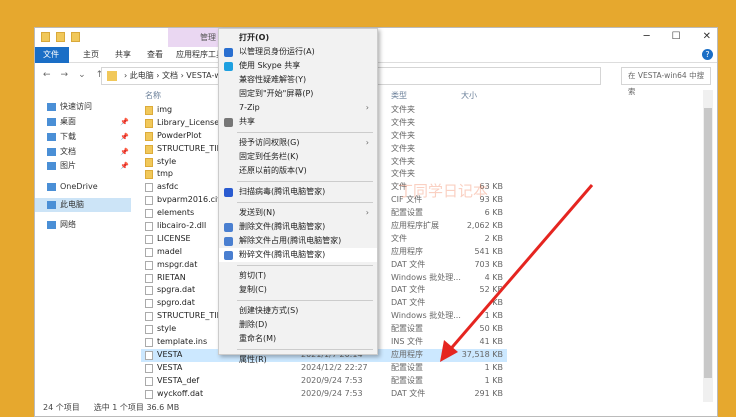 The height and width of the screenshot is (417, 736). I want to click on tab-view: 查看, so click(155, 55).